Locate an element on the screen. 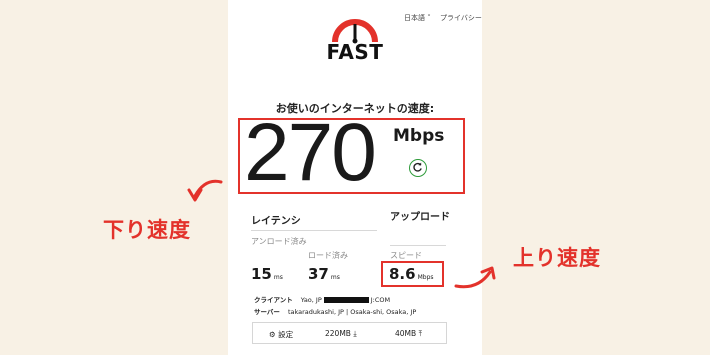  client-info: クライアント Yao, JP J:COM is located at coordinates (322, 299).